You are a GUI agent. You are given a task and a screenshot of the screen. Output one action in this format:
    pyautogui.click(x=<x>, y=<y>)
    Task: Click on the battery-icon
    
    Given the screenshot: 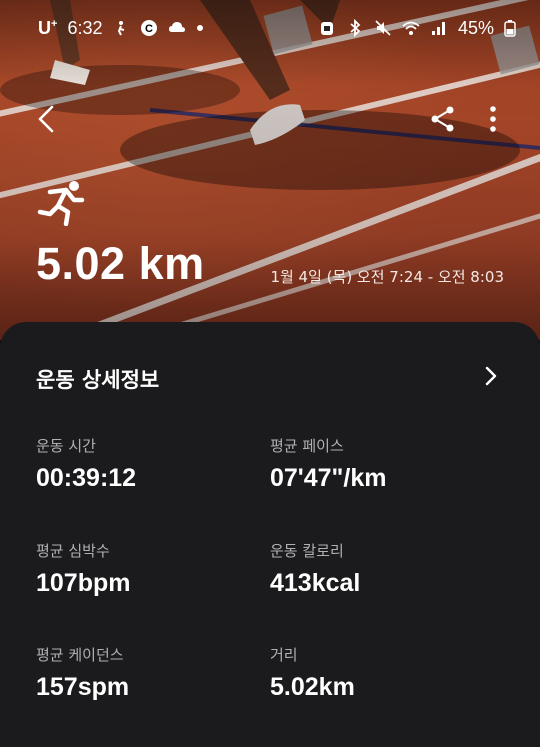 What is the action you would take?
    pyautogui.click(x=510, y=28)
    